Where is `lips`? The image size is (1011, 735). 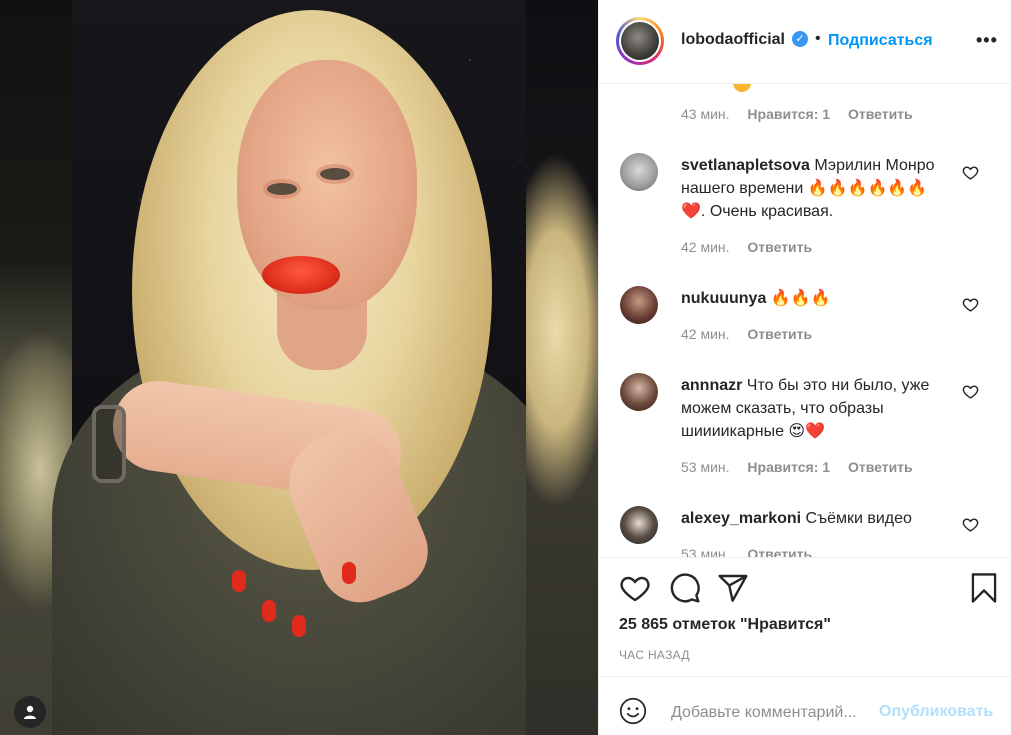
lips is located at coordinates (301, 275).